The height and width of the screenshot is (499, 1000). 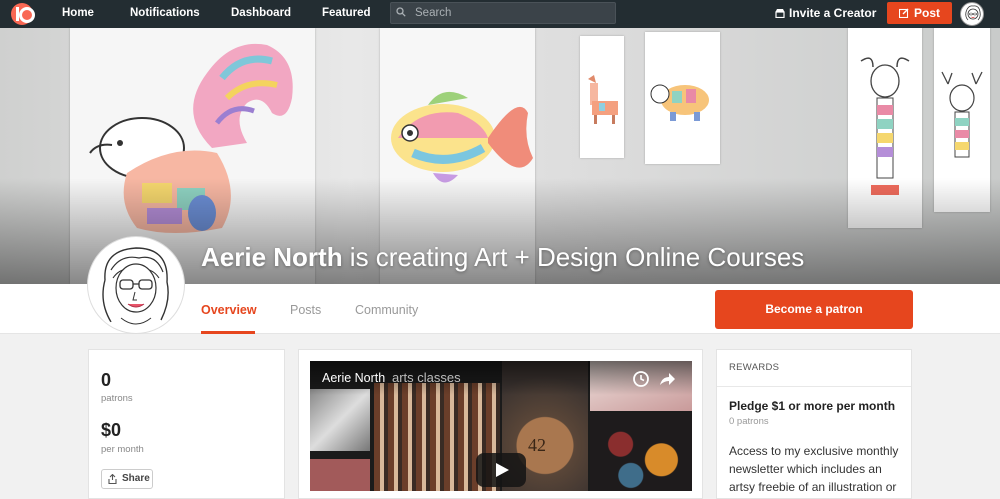 What do you see at coordinates (165, 13) in the screenshot?
I see `nav-notifications: Notifications` at bounding box center [165, 13].